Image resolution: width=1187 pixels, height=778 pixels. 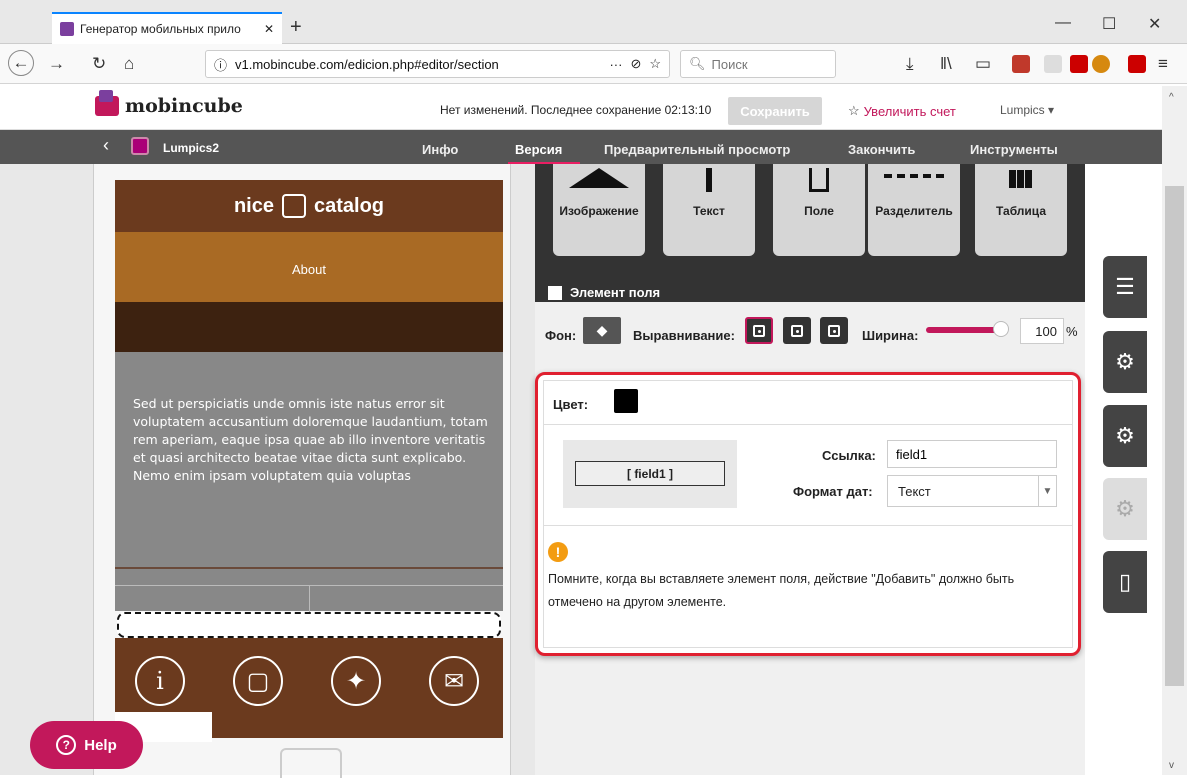 What do you see at coordinates (56, 64) in the screenshot?
I see `forward-arrow-icon: →` at bounding box center [56, 64].